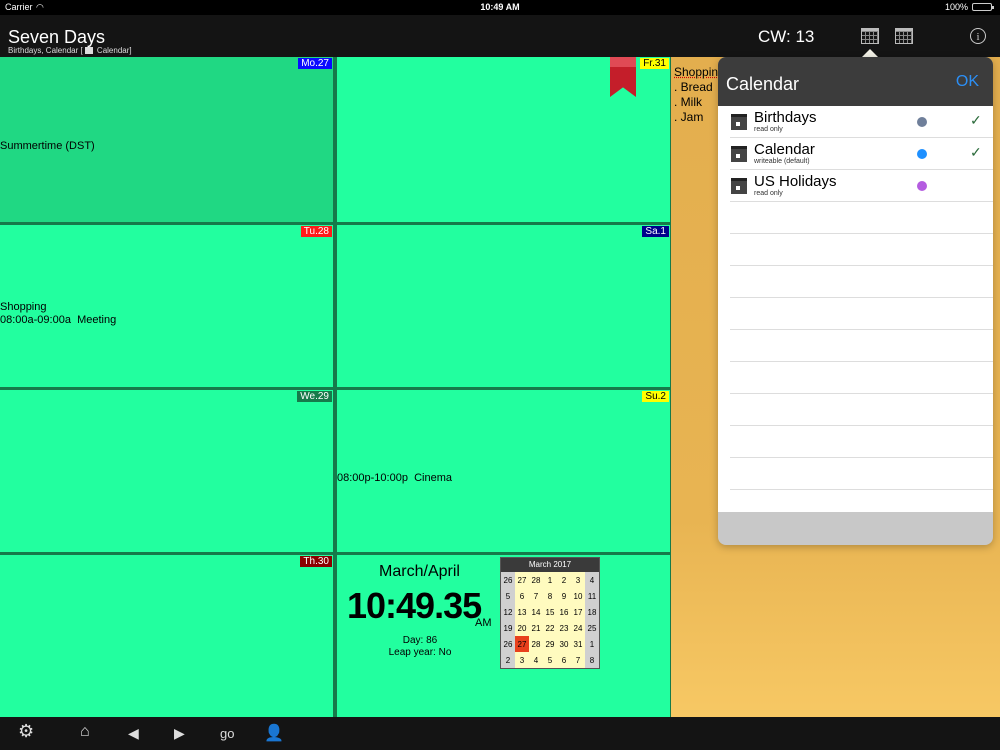 This screenshot has width=1000, height=750. I want to click on mini-calendar-day: 21, so click(536, 628).